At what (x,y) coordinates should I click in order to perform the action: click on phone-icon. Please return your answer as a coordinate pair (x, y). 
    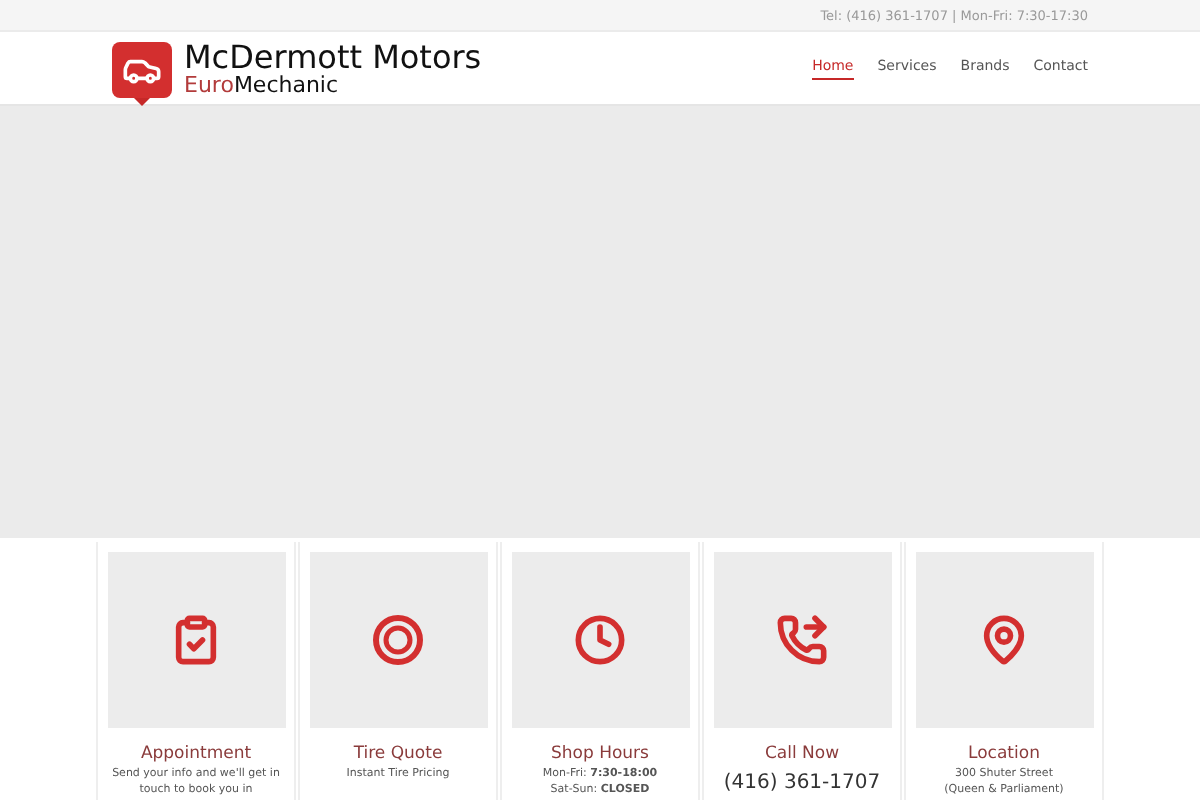
    Looking at the image, I should click on (802, 640).